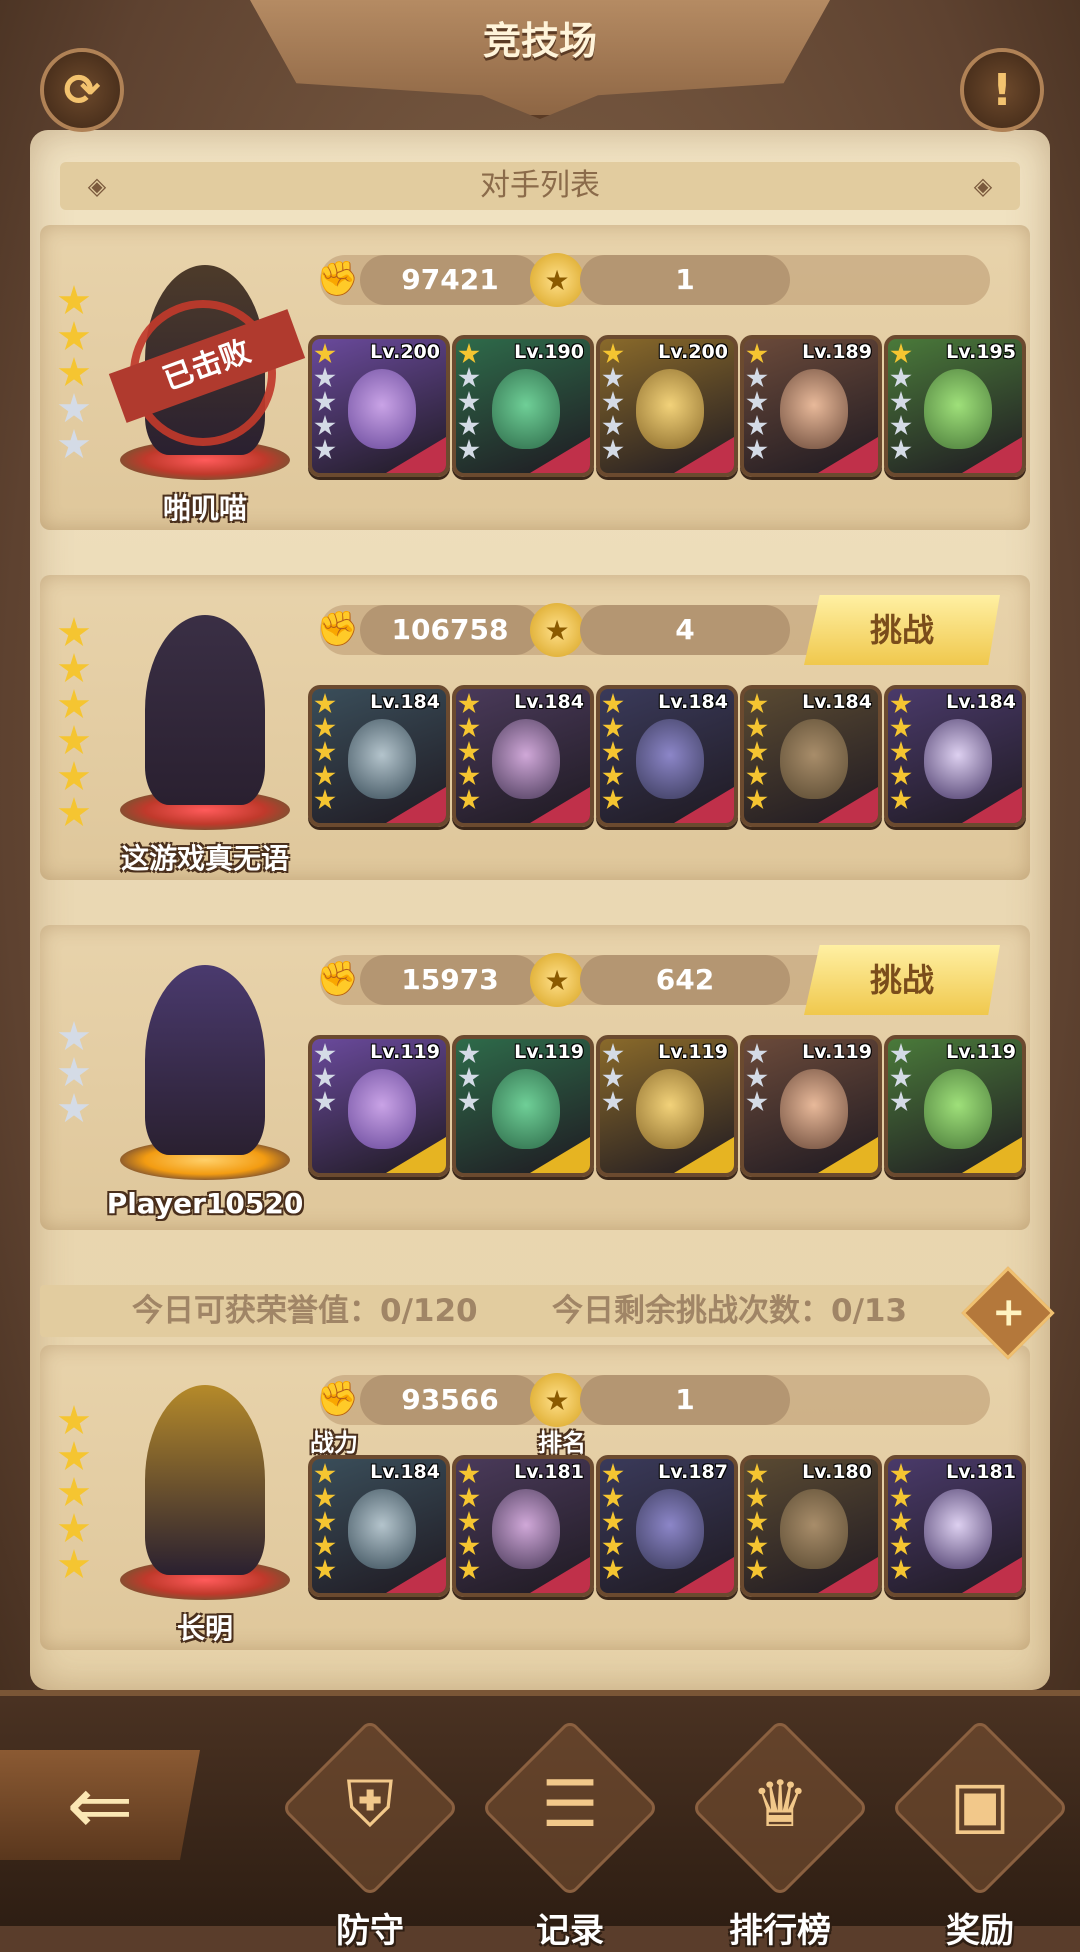 The width and height of the screenshot is (1080, 1952). What do you see at coordinates (667, 1526) in the screenshot?
I see `hero-slot: Lv.187` at bounding box center [667, 1526].